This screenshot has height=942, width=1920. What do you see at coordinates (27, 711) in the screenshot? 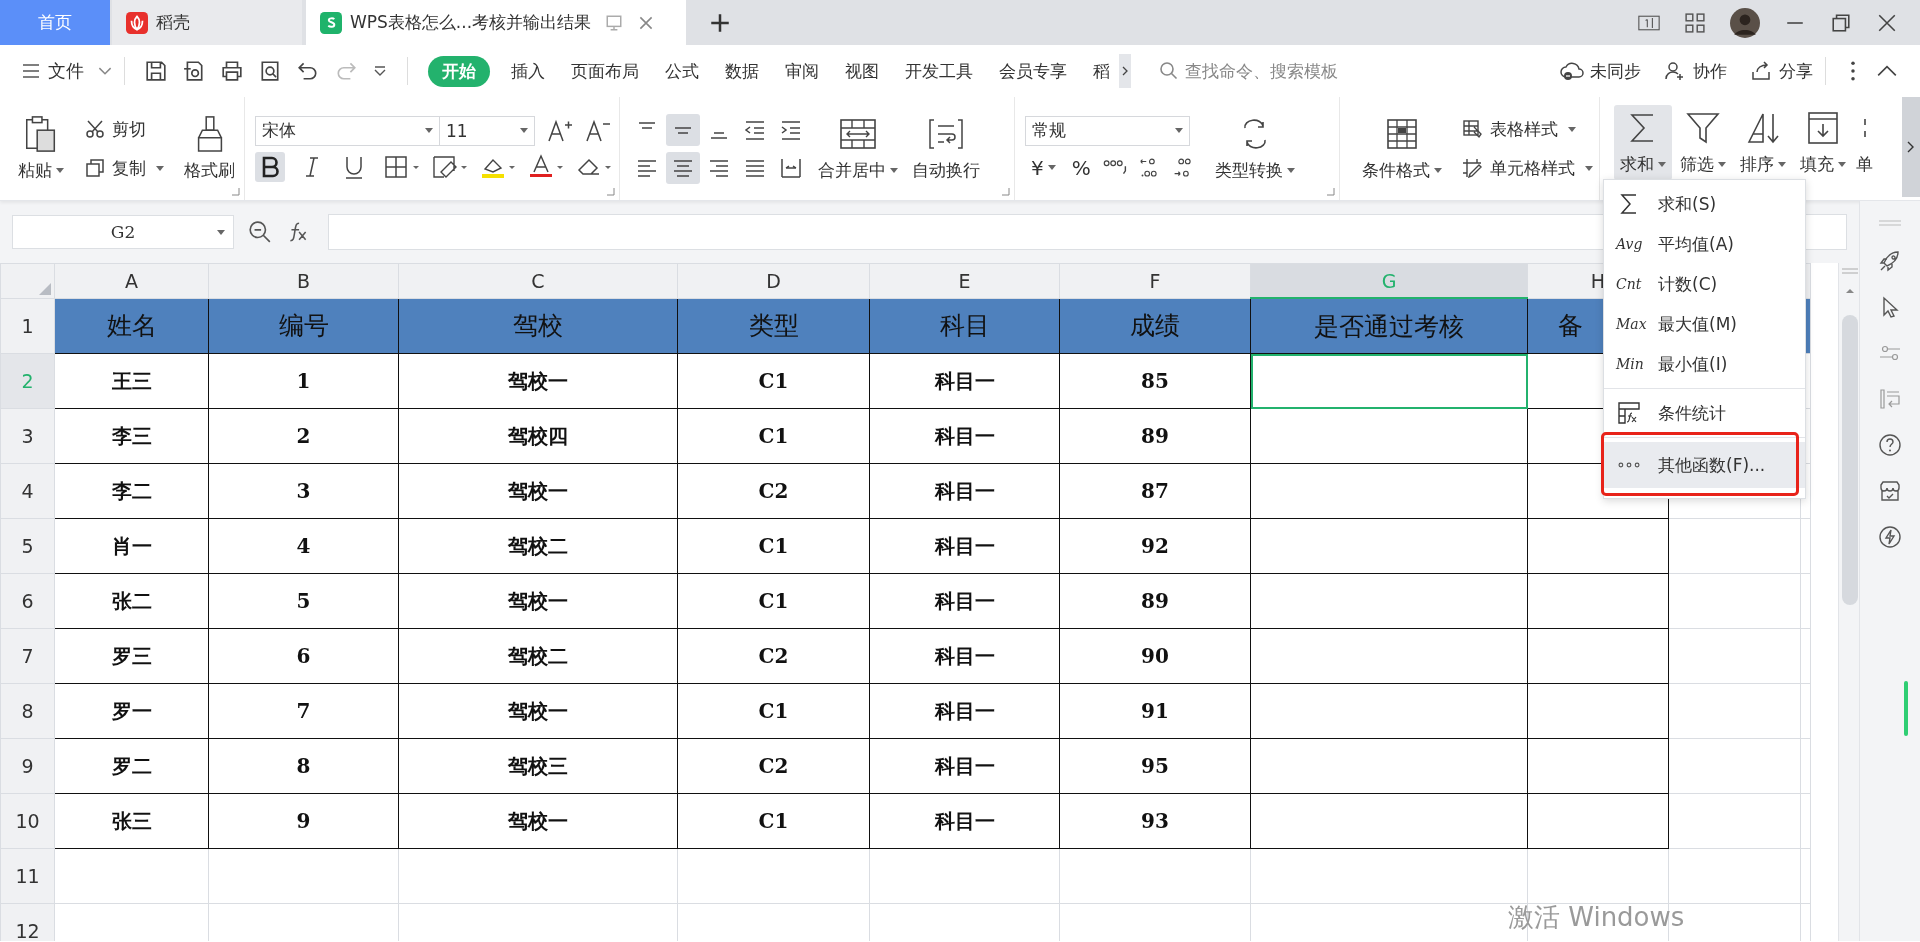
I see `row-header: 8` at bounding box center [27, 711].